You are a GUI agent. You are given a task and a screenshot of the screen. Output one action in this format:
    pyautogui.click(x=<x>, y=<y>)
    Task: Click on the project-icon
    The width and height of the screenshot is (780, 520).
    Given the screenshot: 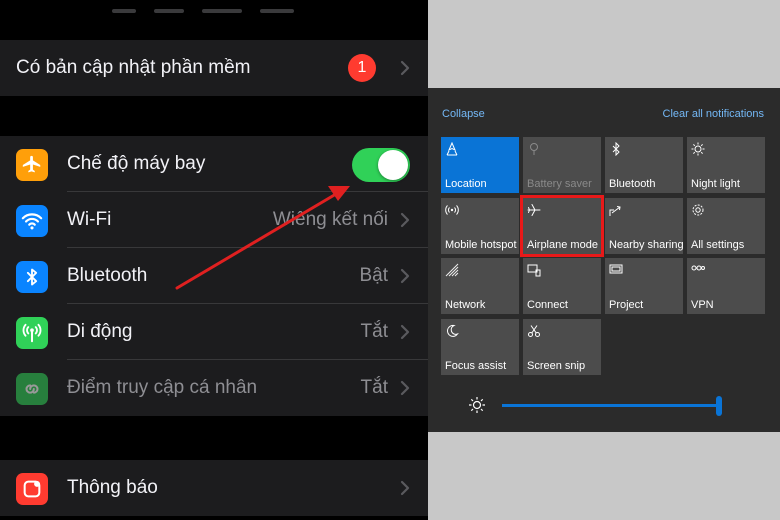 What is the action you would take?
    pyautogui.click(x=616, y=269)
    